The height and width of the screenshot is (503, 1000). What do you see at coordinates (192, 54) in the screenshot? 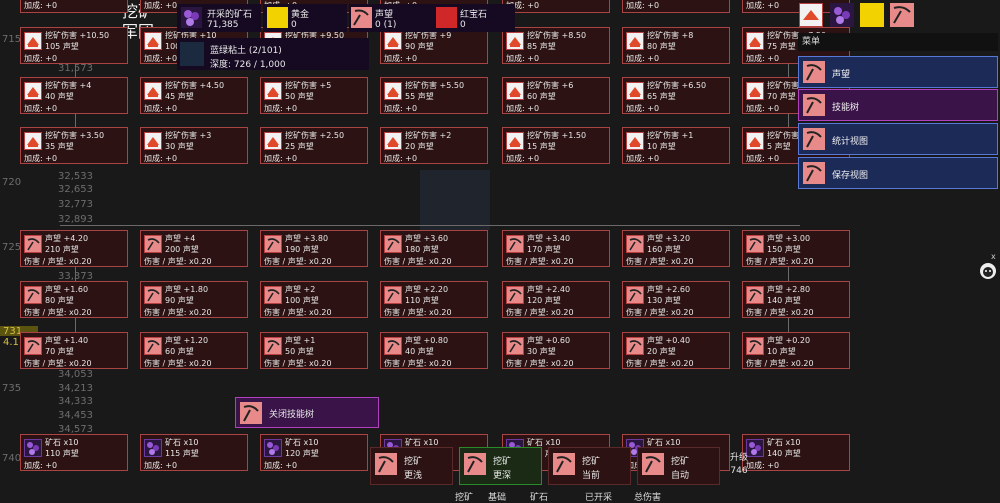
I see `clay-block-icon` at bounding box center [192, 54].